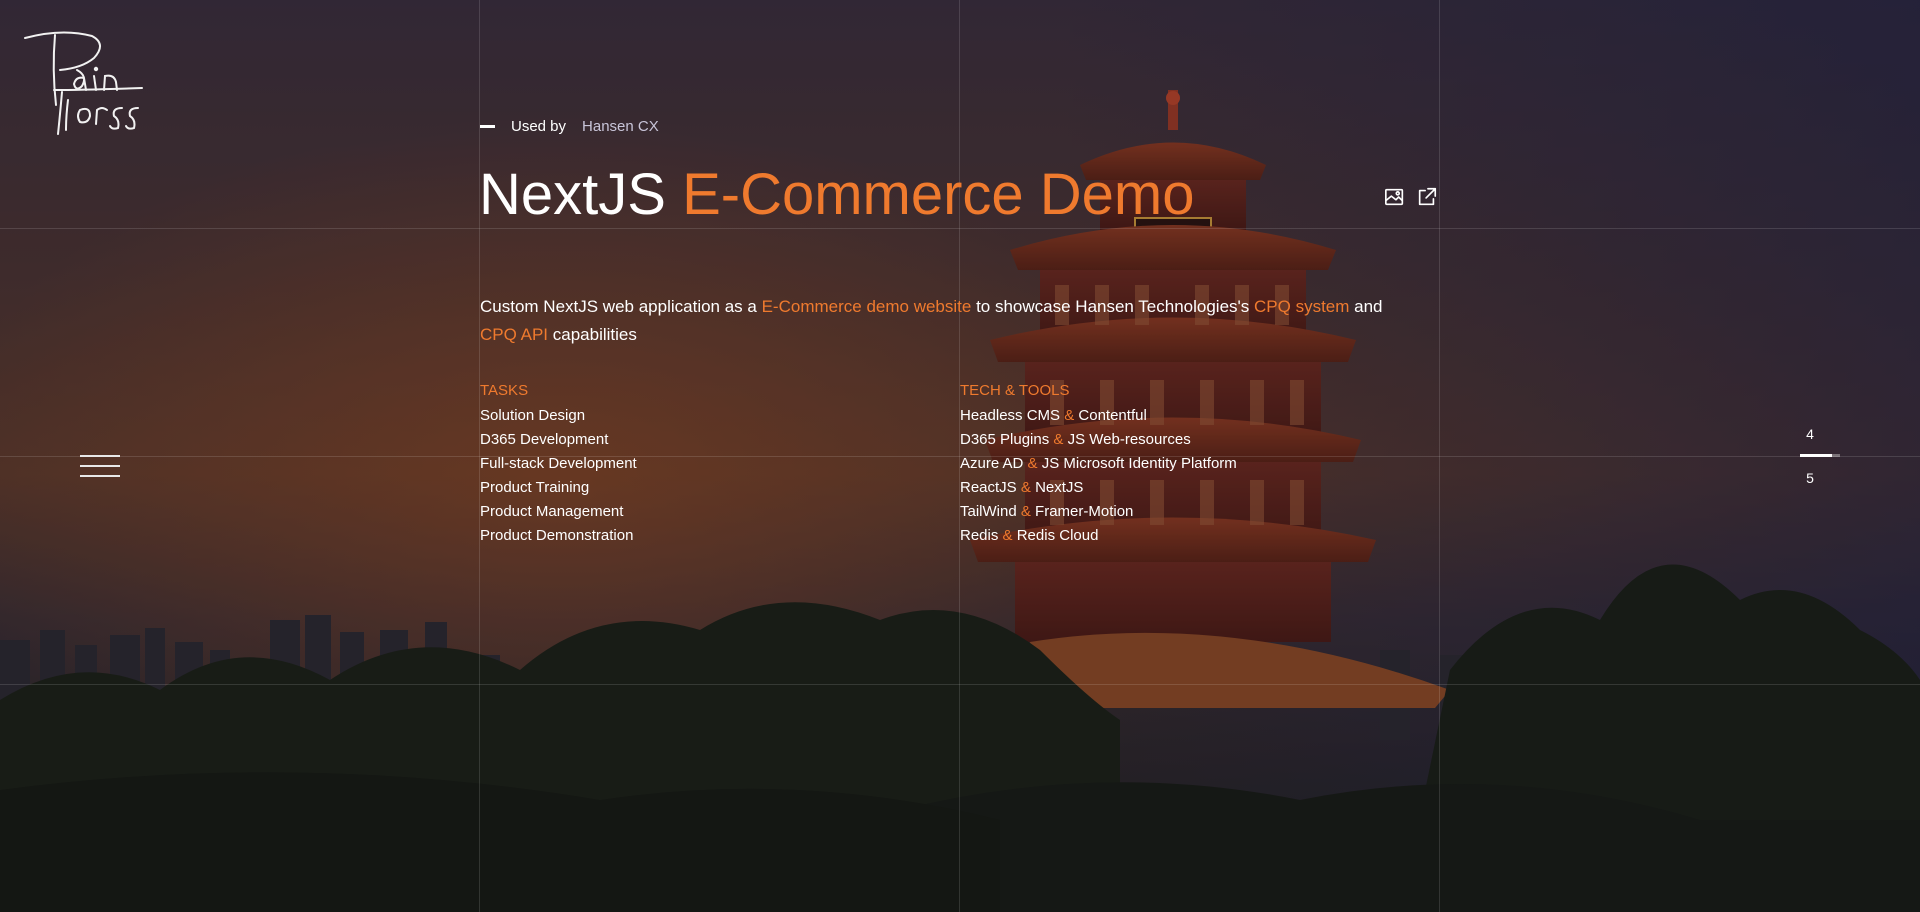  What do you see at coordinates (544, 439) in the screenshot?
I see `task-item: D365 Development` at bounding box center [544, 439].